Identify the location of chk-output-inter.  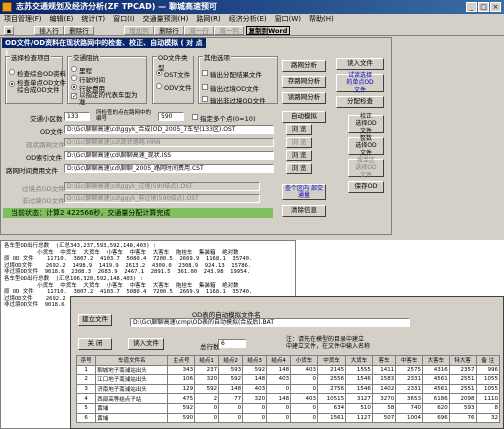
(205, 73).